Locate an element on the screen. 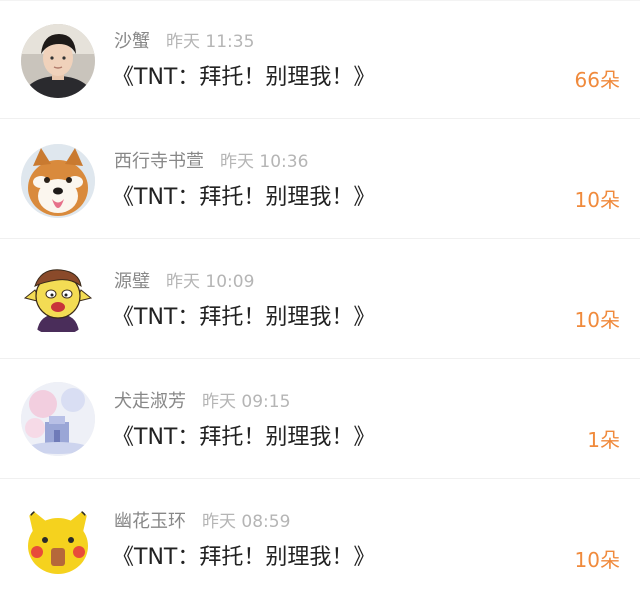  item-meta: 幽花玉环 昨天 08:59 is located at coordinates (202, 522).